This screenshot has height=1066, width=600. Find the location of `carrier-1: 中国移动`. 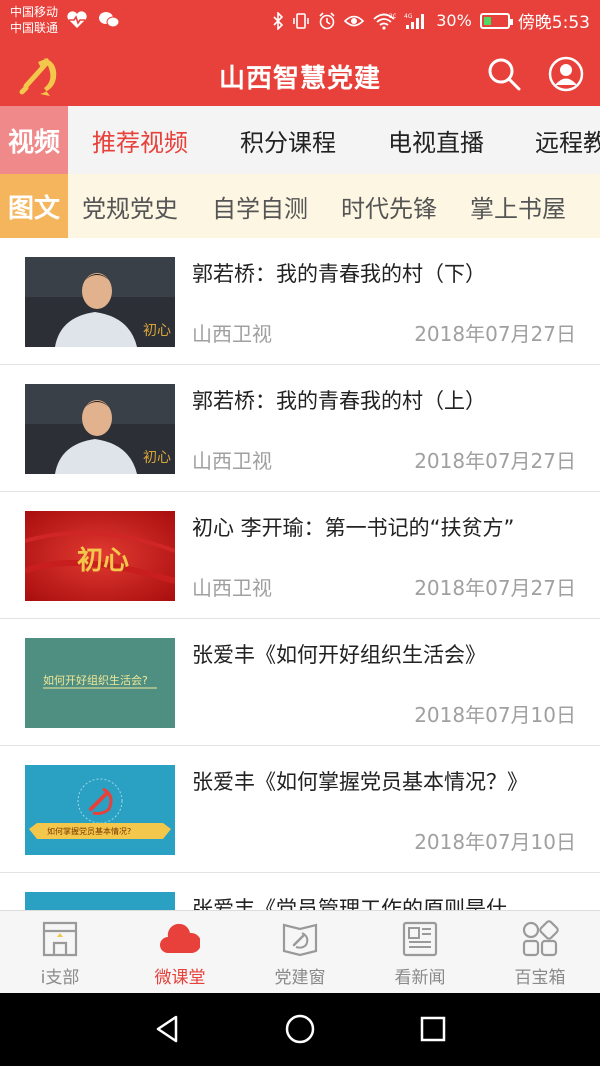

carrier-1: 中国移动 is located at coordinates (34, 12).